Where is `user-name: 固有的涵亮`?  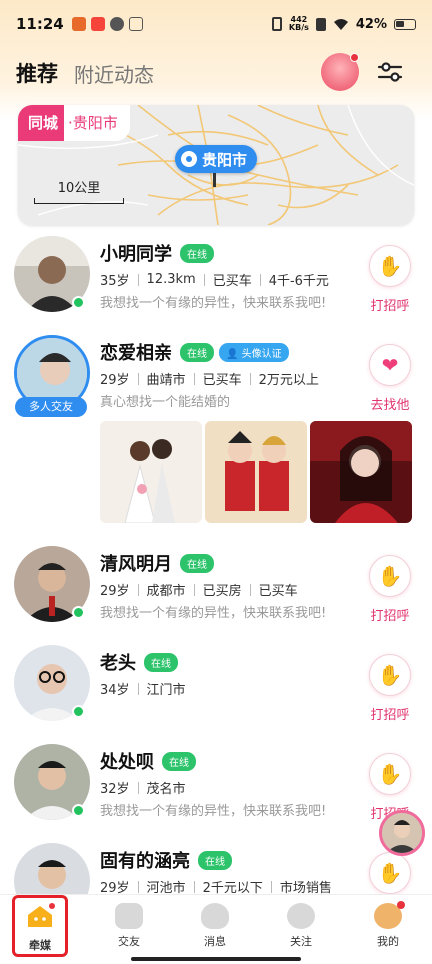 user-name: 固有的涵亮 is located at coordinates (145, 861).